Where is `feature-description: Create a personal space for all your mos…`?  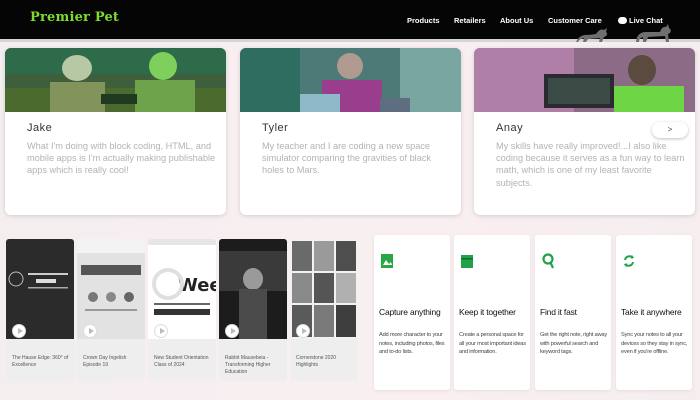
feature-description: Create a personal space for all your mos… is located at coordinates (492, 343).